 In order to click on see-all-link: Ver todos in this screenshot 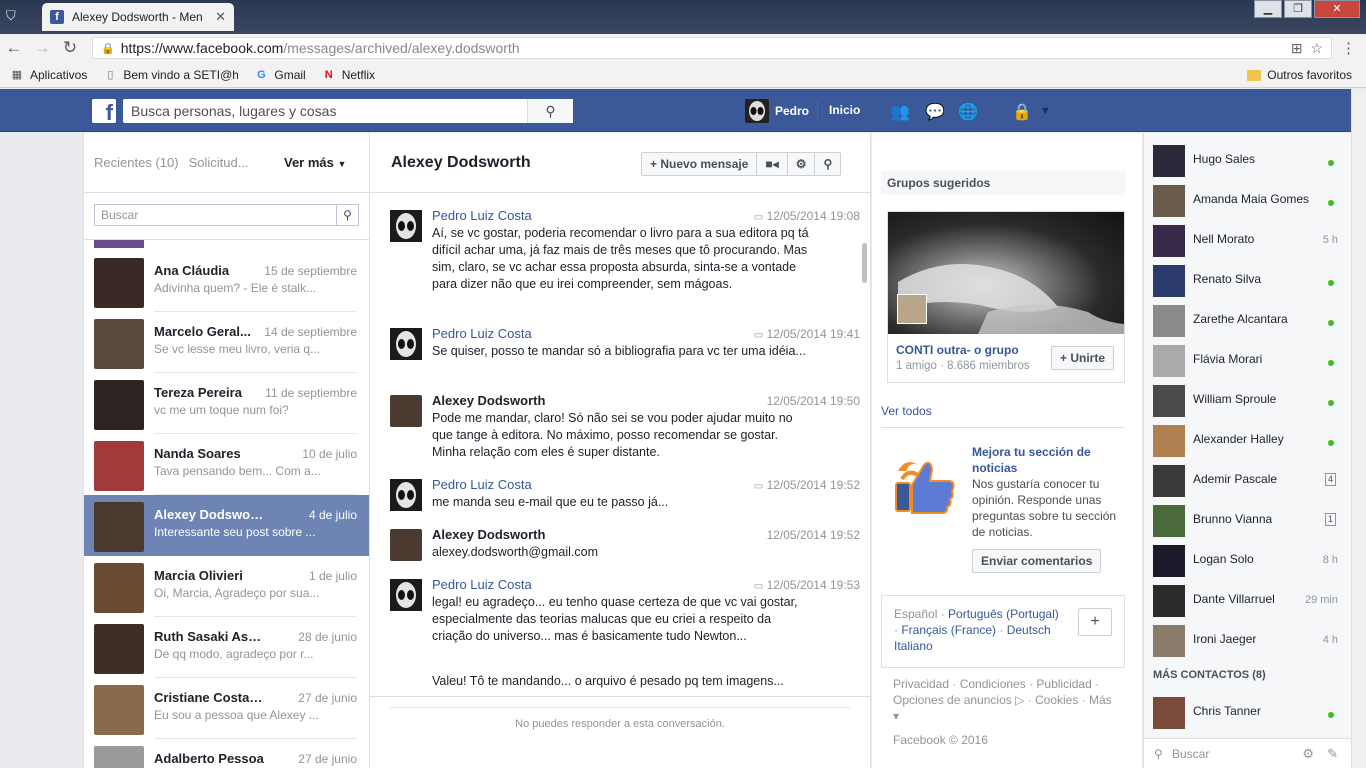, I will do `click(906, 411)`.